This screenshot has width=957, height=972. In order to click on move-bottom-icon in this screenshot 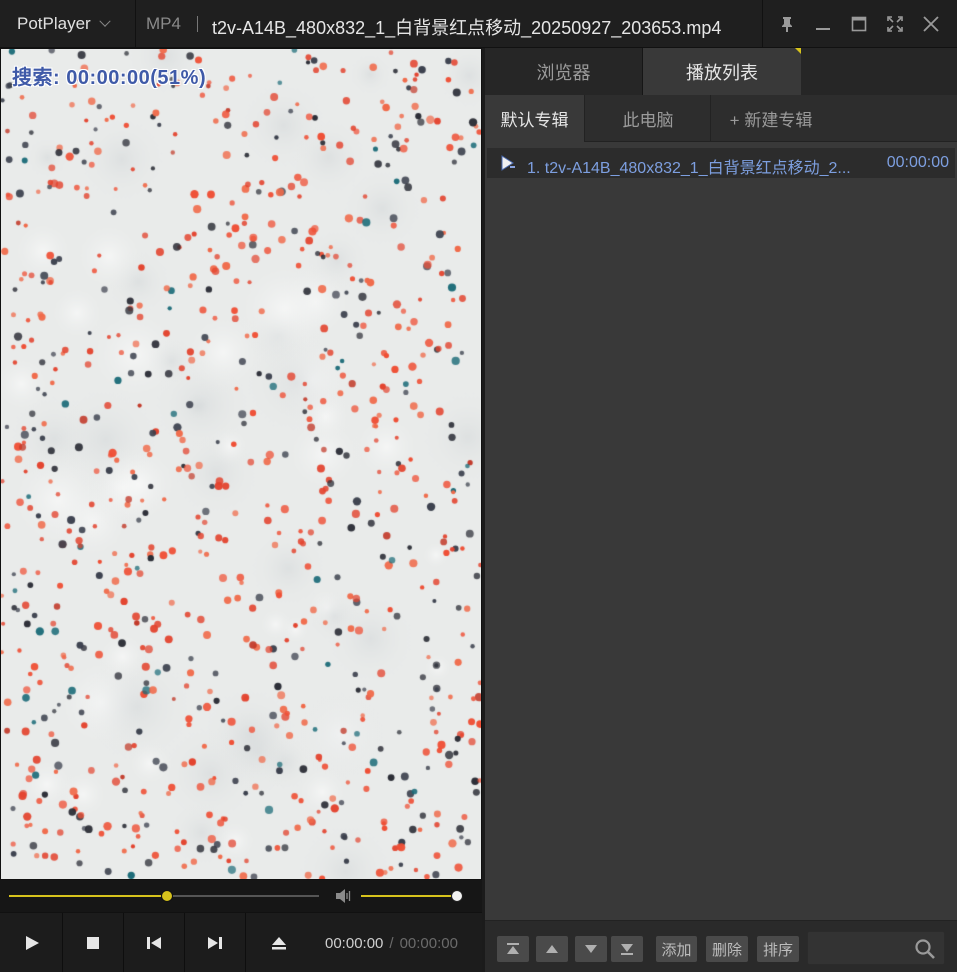, I will do `click(627, 949)`.